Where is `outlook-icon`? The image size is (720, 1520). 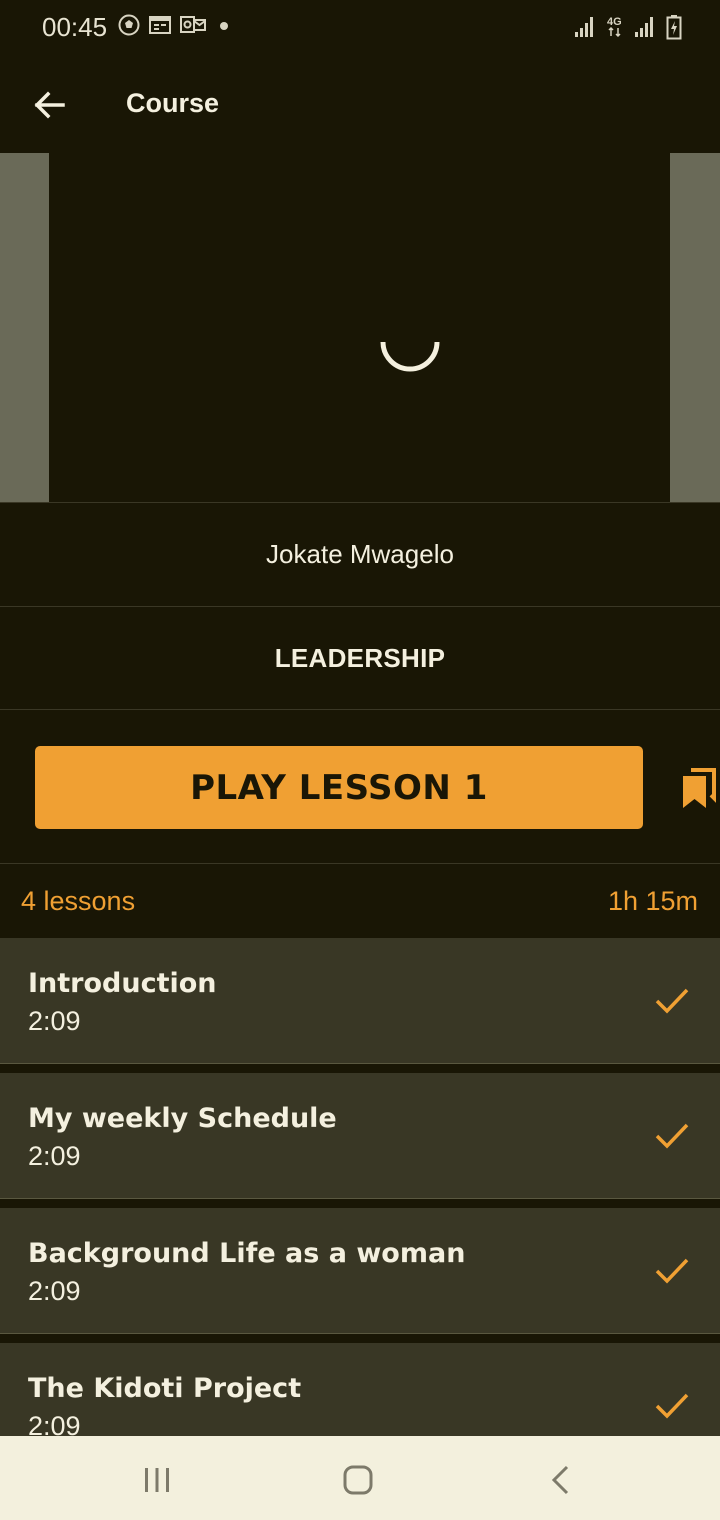 outlook-icon is located at coordinates (193, 24).